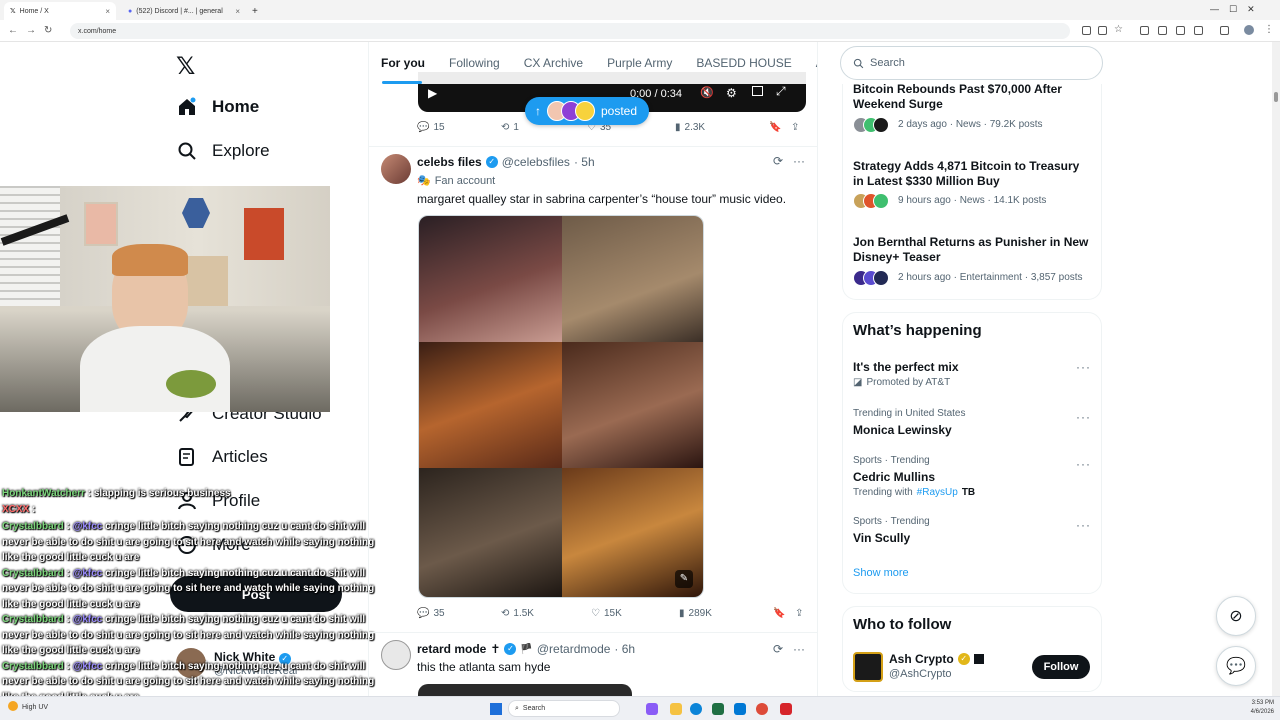 The image size is (1280, 720). I want to click on reply-button: 💬 15, so click(459, 127).